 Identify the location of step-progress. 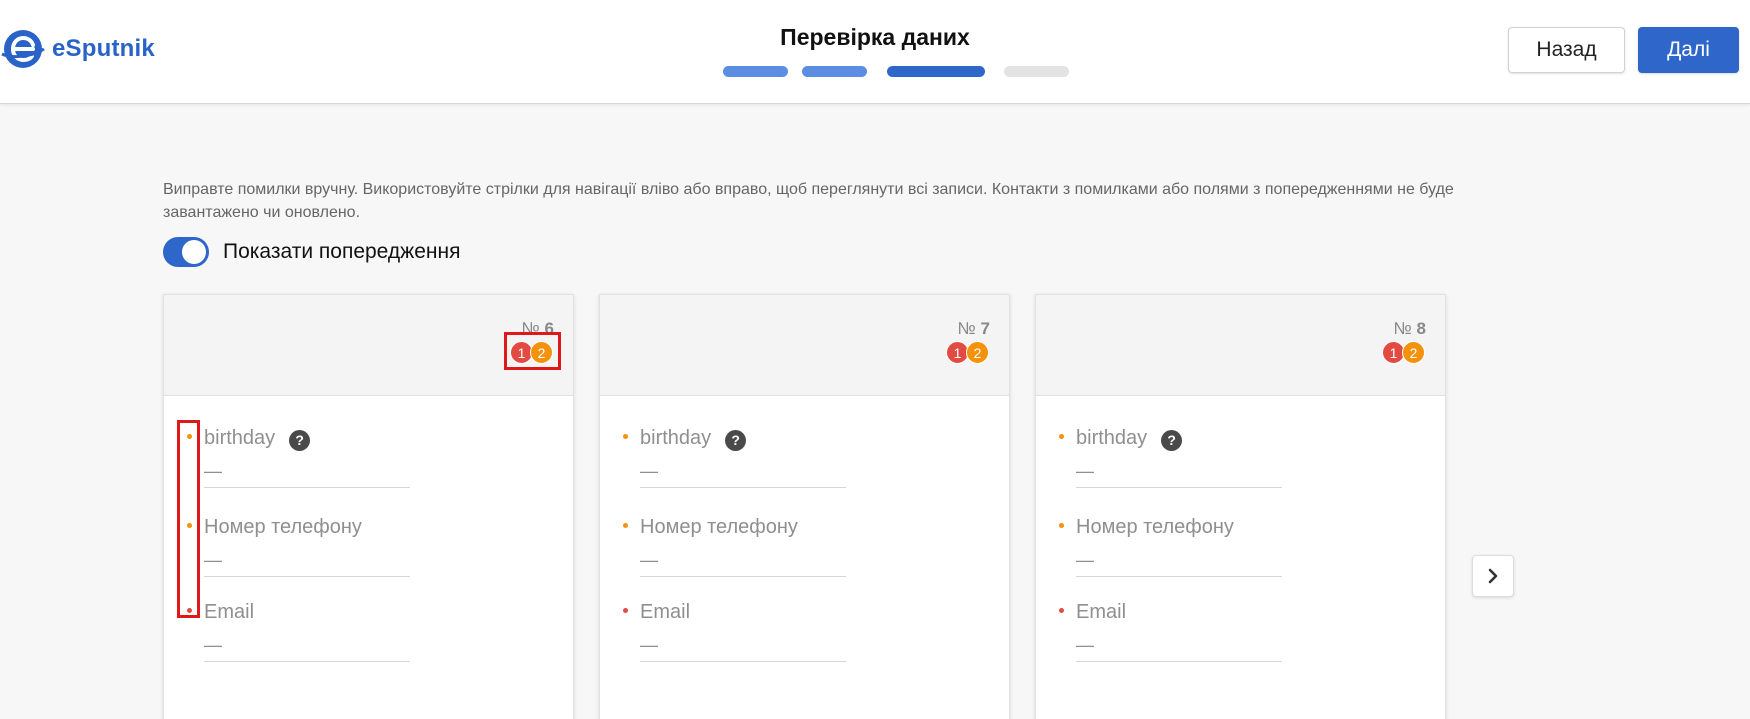
(875, 71).